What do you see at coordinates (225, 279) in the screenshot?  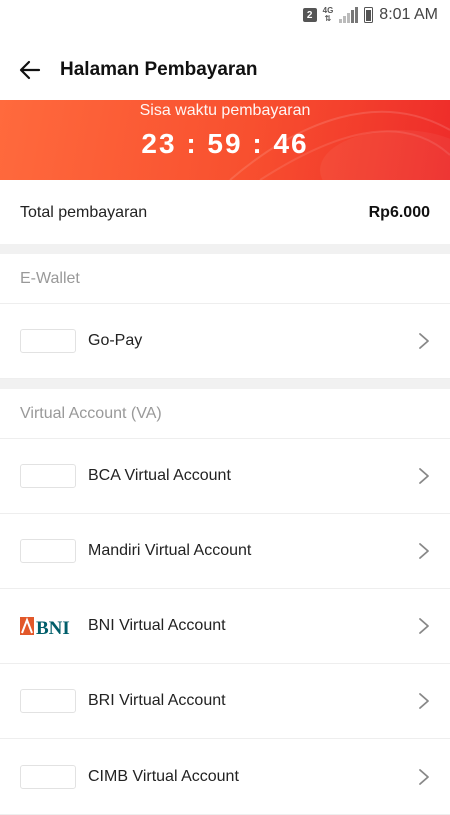 I see `section-header-ewallet: E-Wallet` at bounding box center [225, 279].